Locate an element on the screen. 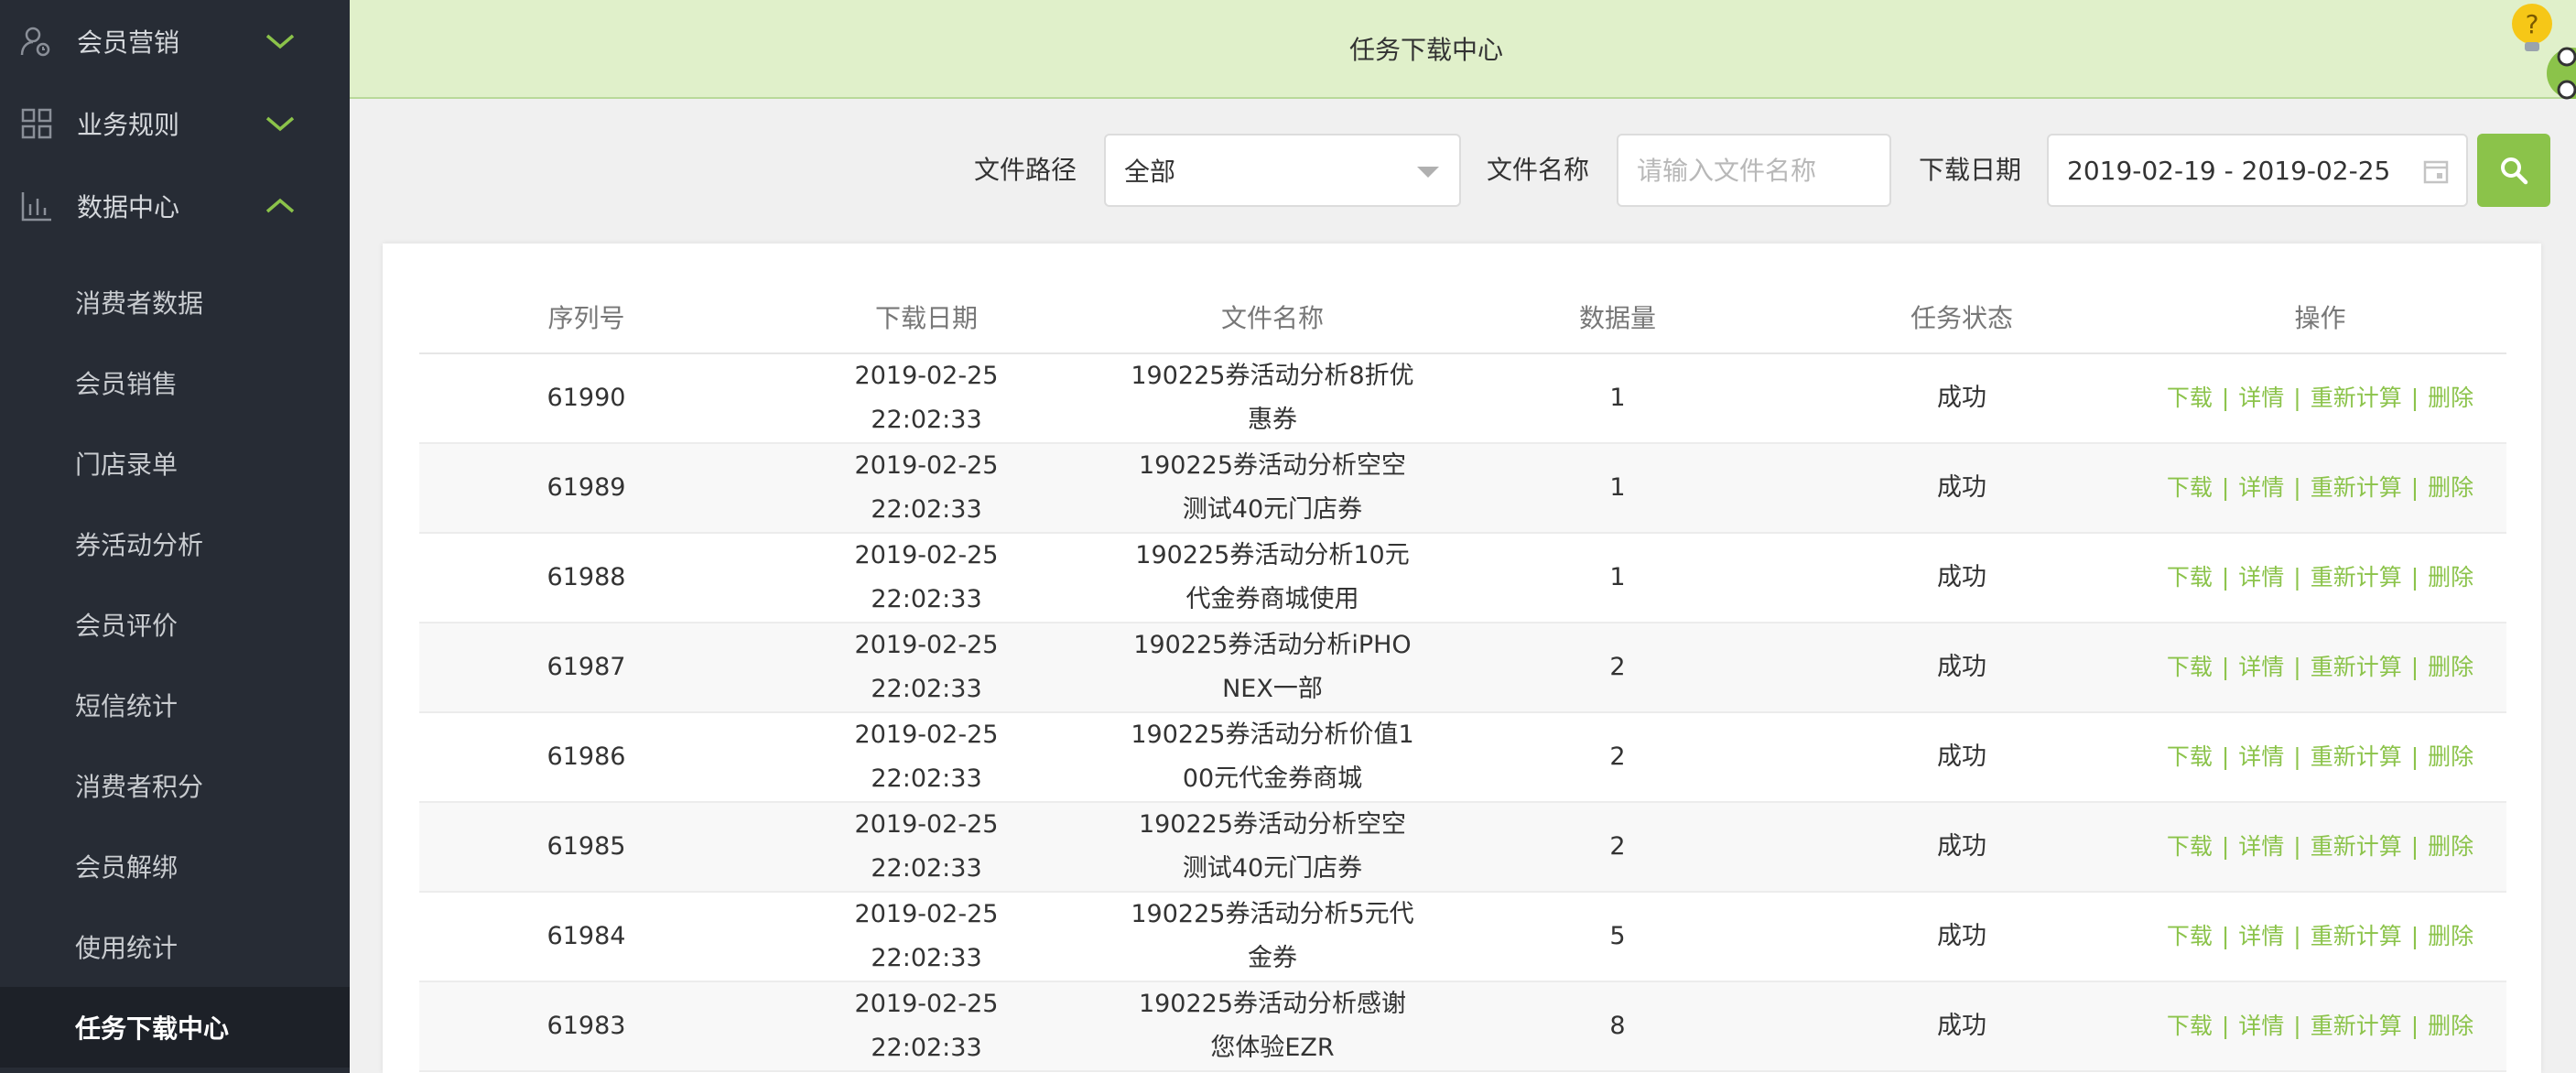 The image size is (2576, 1073). search-icon is located at coordinates (2515, 171).